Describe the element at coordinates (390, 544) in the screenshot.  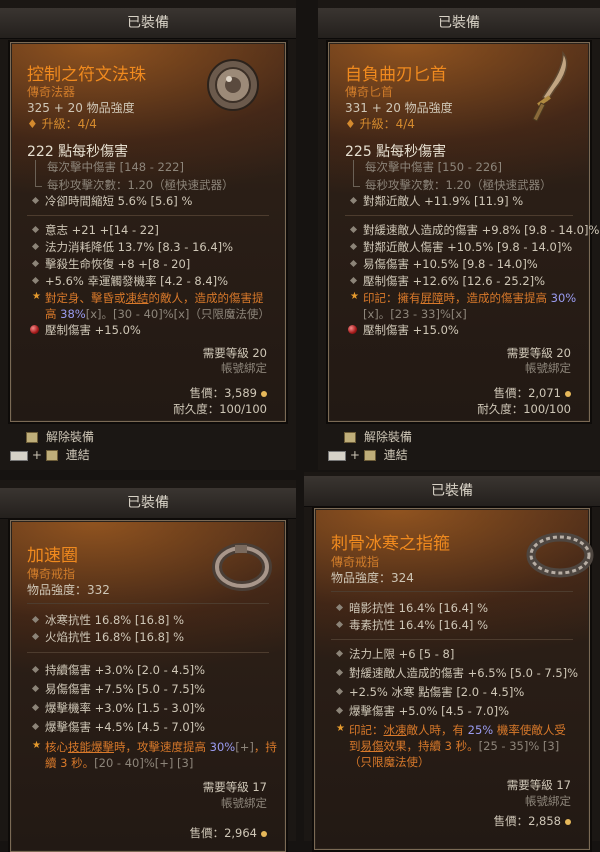
I see `item-name: 刺骨冰寒之指箍` at that location.